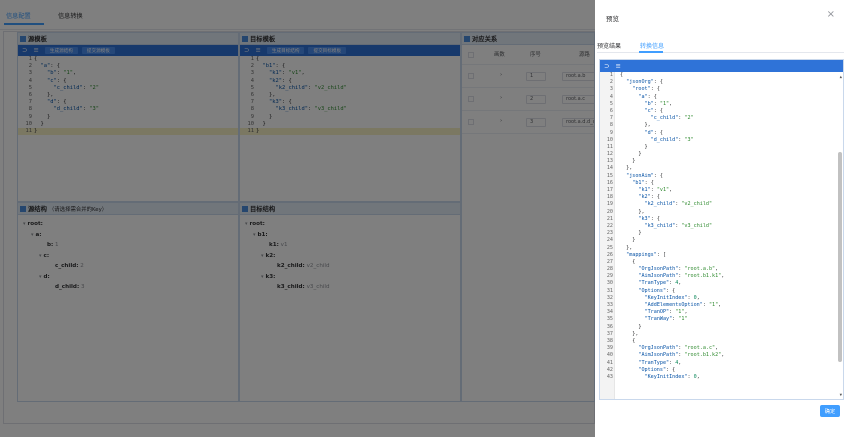 The image size is (855, 437). Describe the element at coordinates (721, 125) in the screenshot. I see `code-line: 8 },` at that location.